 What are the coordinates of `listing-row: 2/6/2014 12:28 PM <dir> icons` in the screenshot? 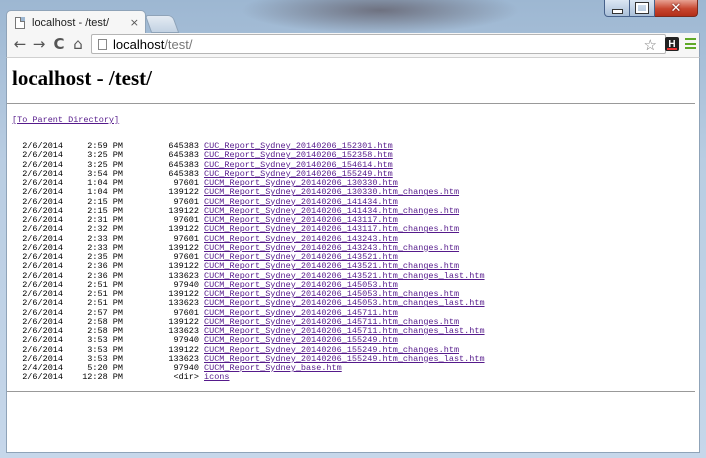 It's located at (358, 377).